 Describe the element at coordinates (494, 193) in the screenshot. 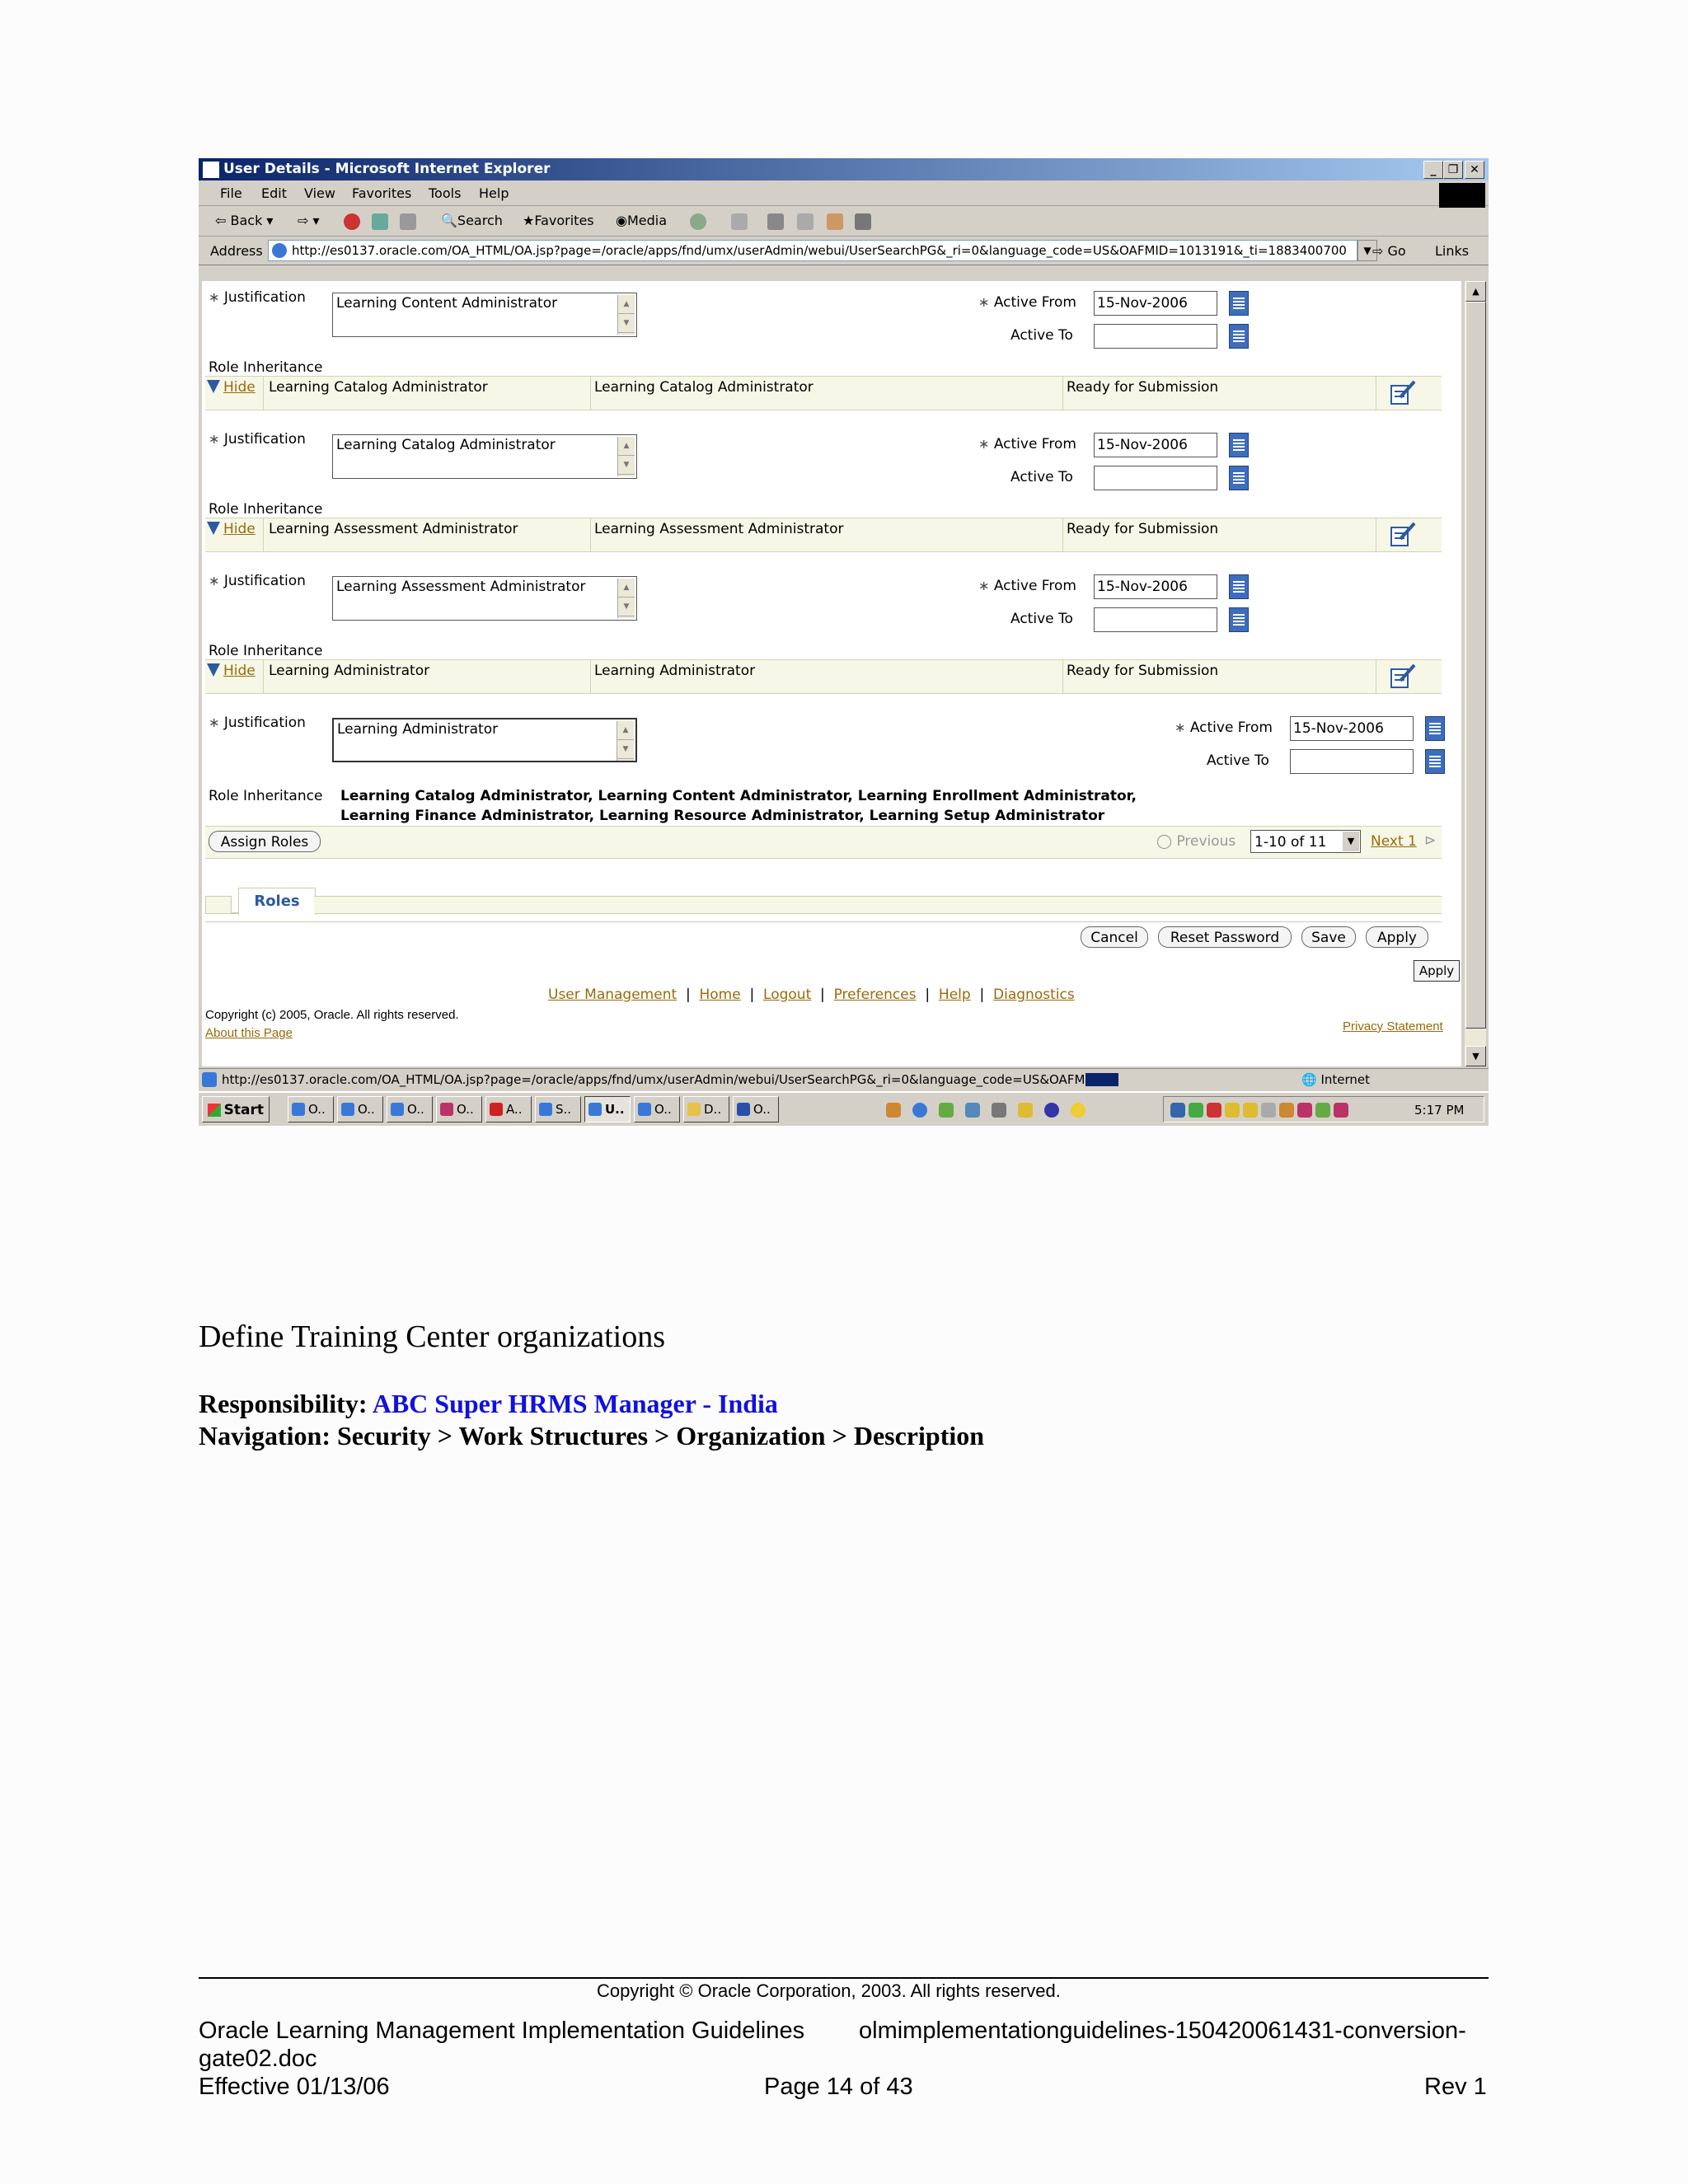

I see `menu-help: Help` at that location.